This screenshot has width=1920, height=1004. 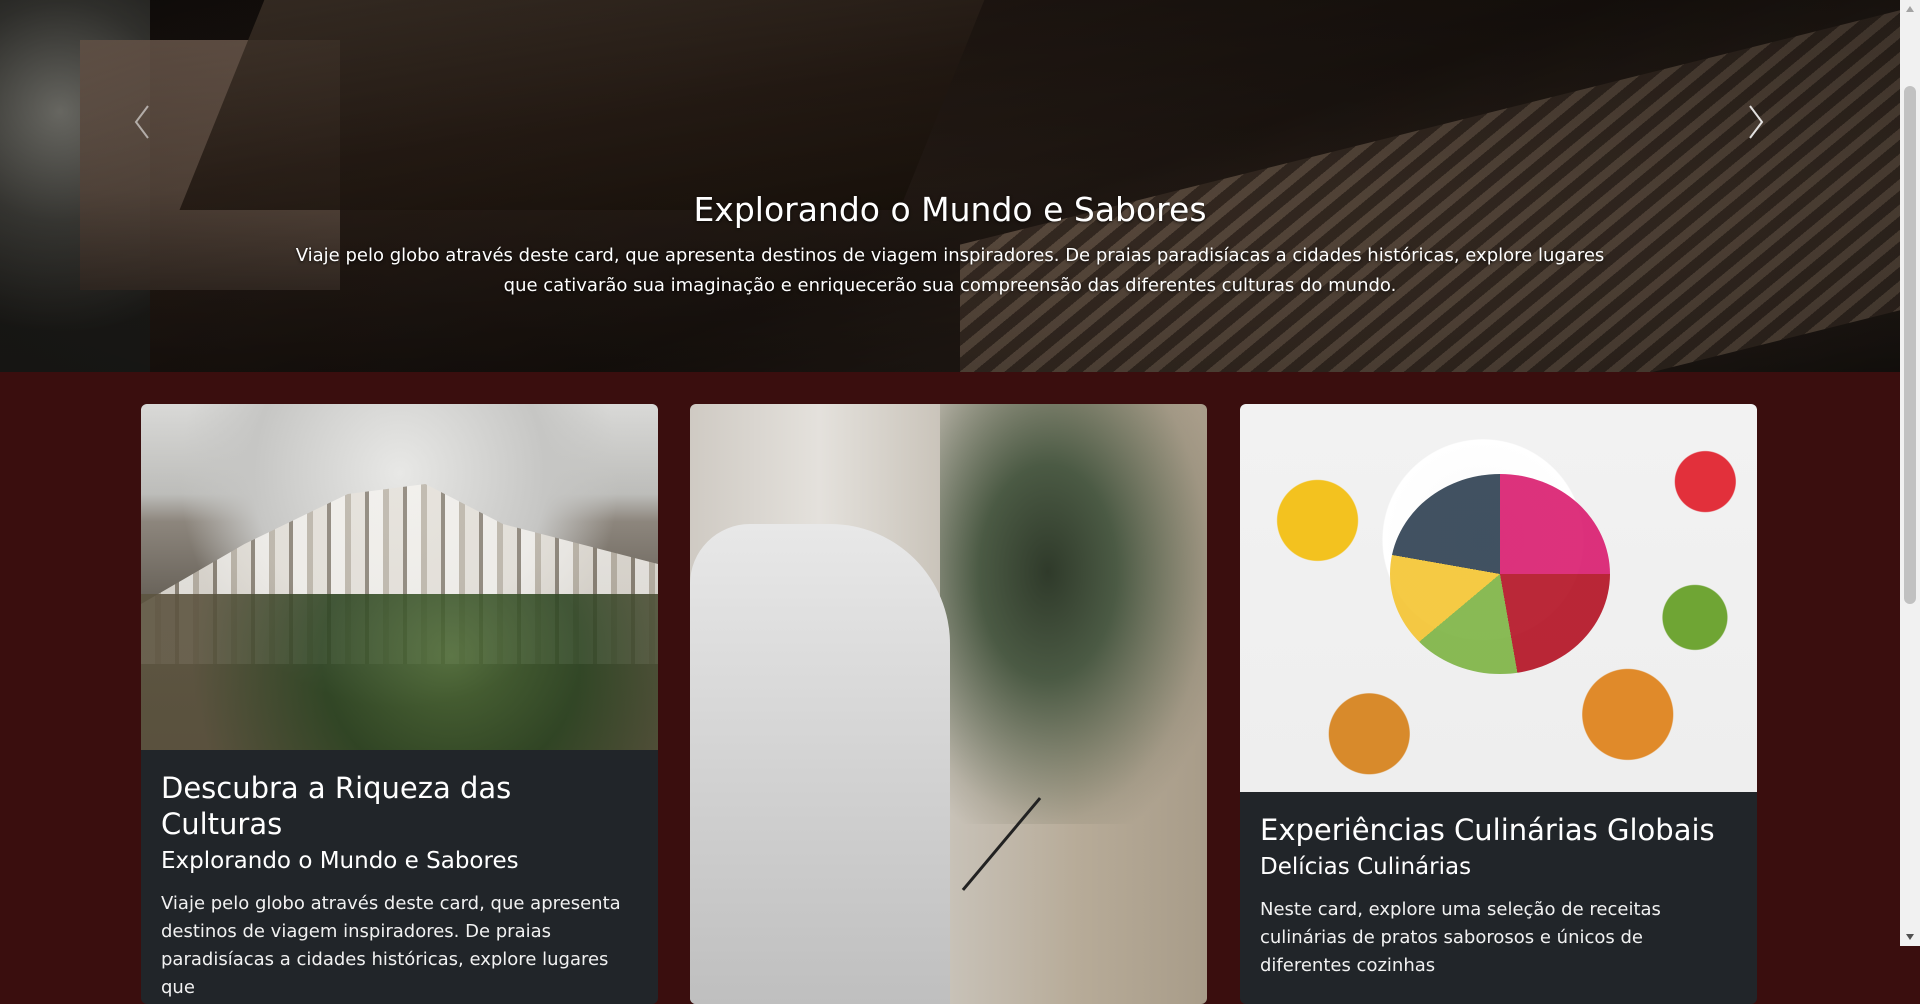 I want to click on carousel-next-button, so click(x=1756, y=122).